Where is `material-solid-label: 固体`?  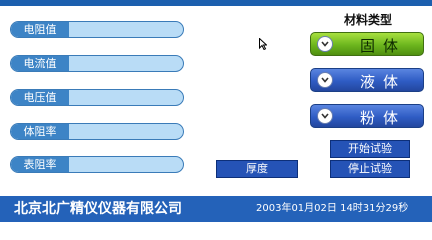 material-solid-label: 固体 is located at coordinates (382, 46).